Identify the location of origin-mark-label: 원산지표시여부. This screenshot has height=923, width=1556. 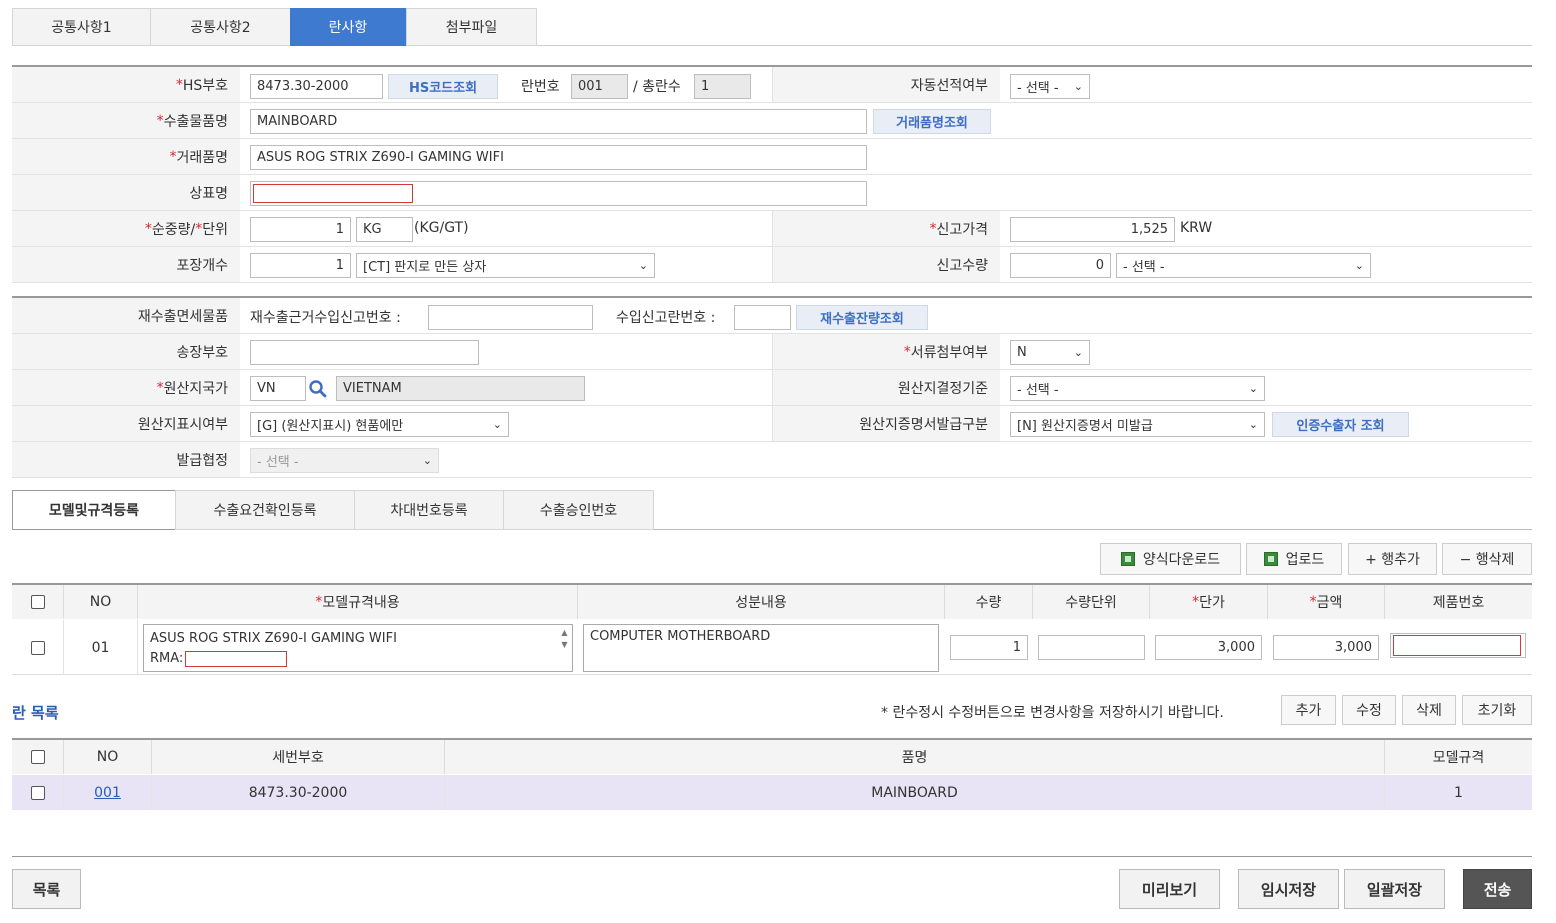
(126, 423).